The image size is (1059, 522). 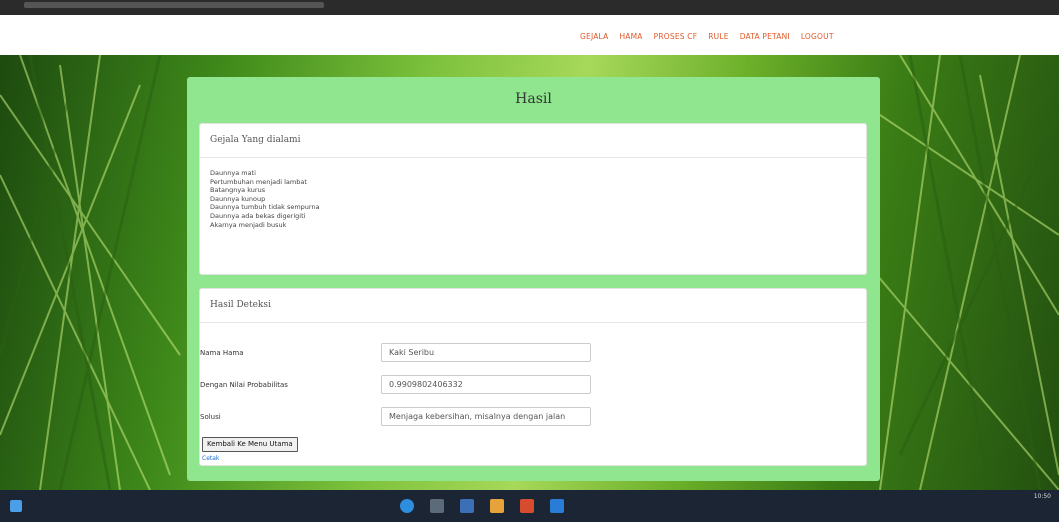 What do you see at coordinates (250, 444) in the screenshot?
I see `back-to-main-menu-button: Kembali Ke Menu Utama` at bounding box center [250, 444].